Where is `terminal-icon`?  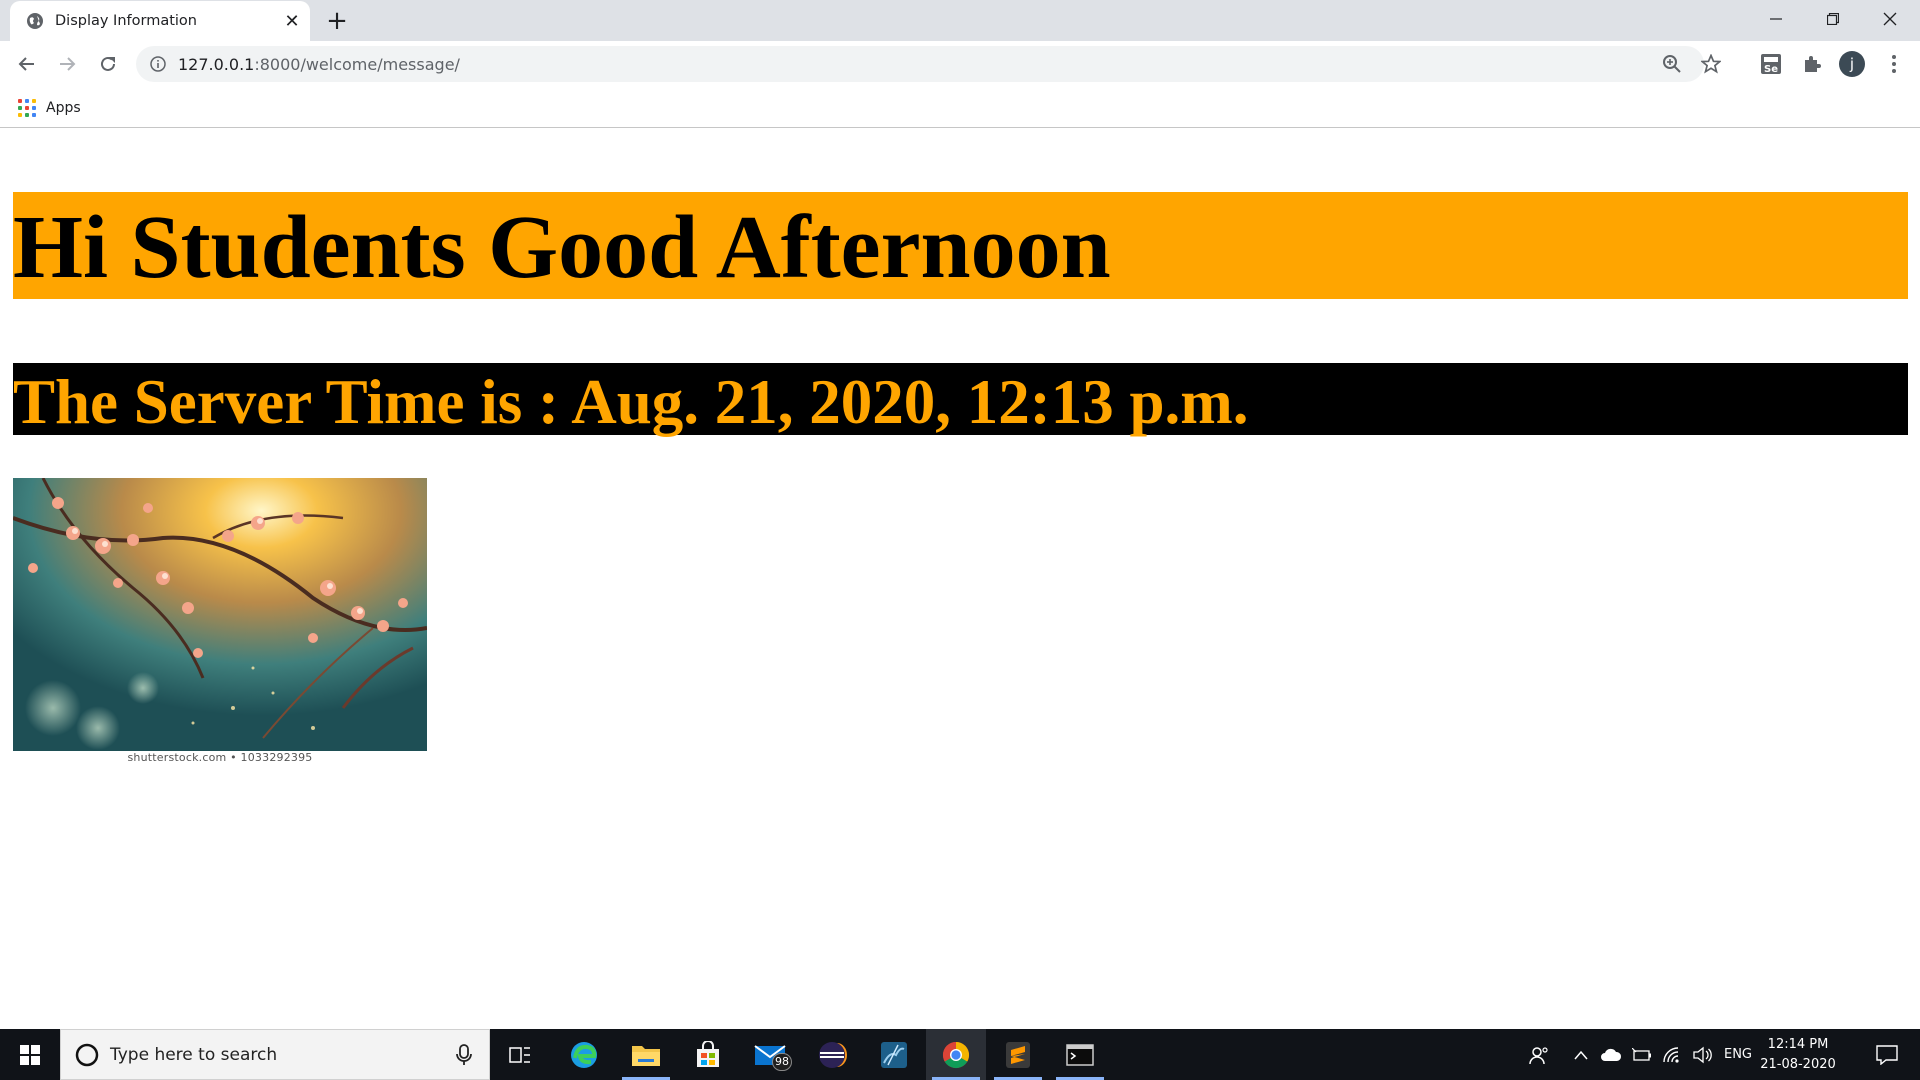 terminal-icon is located at coordinates (1080, 1054).